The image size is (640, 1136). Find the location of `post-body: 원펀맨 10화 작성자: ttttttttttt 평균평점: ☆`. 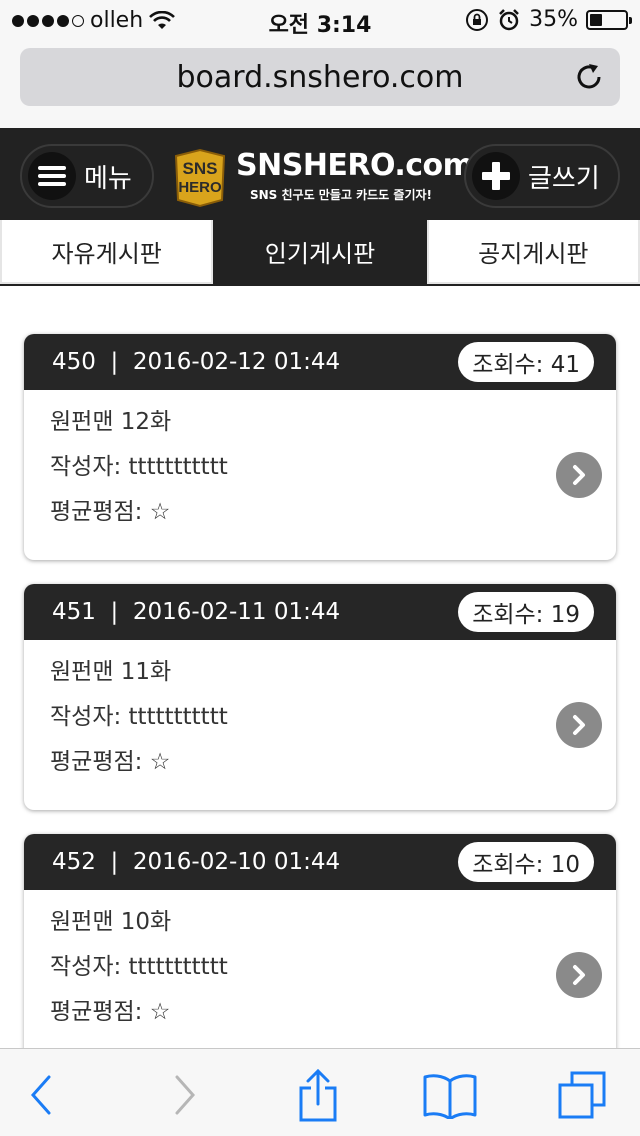

post-body: 원펀맨 10화 작성자: ttttttttttt 평균평점: ☆ is located at coordinates (320, 975).